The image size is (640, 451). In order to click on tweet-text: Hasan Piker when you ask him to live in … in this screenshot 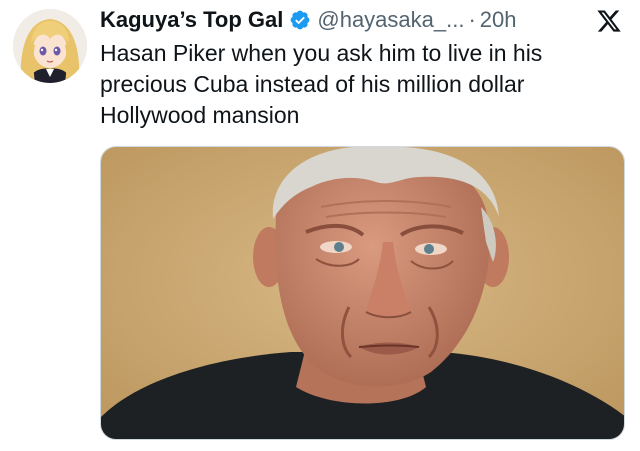, I will do `click(321, 84)`.